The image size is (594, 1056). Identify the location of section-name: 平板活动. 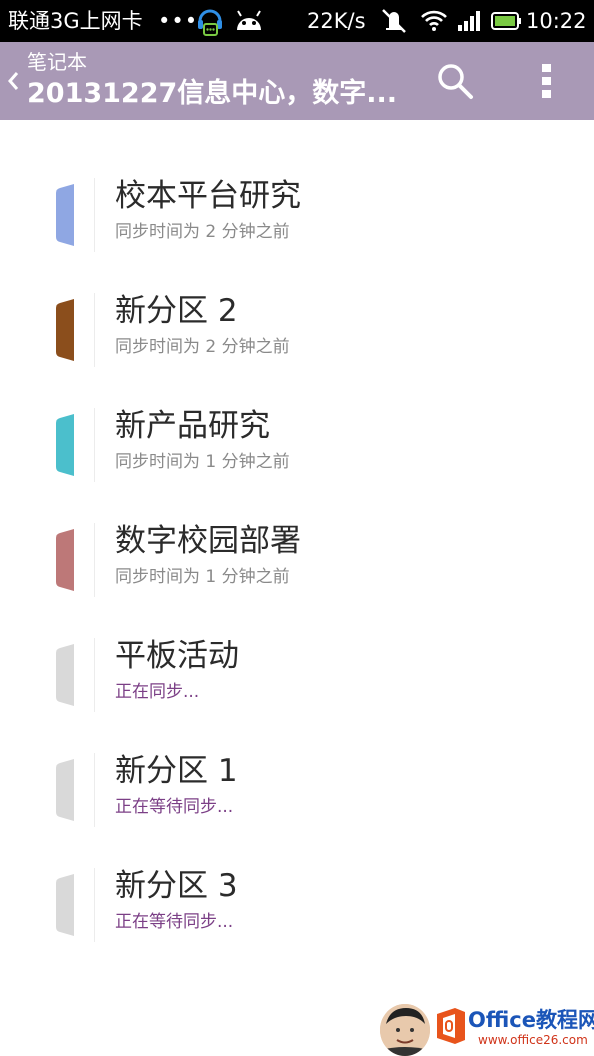
(177, 656).